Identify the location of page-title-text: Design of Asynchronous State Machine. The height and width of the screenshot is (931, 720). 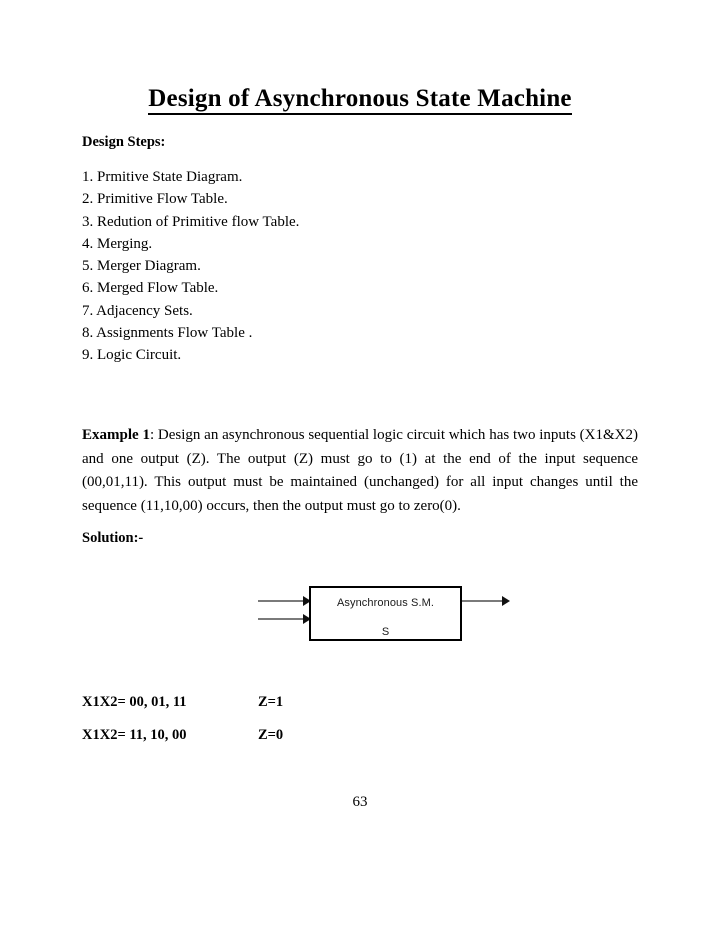
(360, 100).